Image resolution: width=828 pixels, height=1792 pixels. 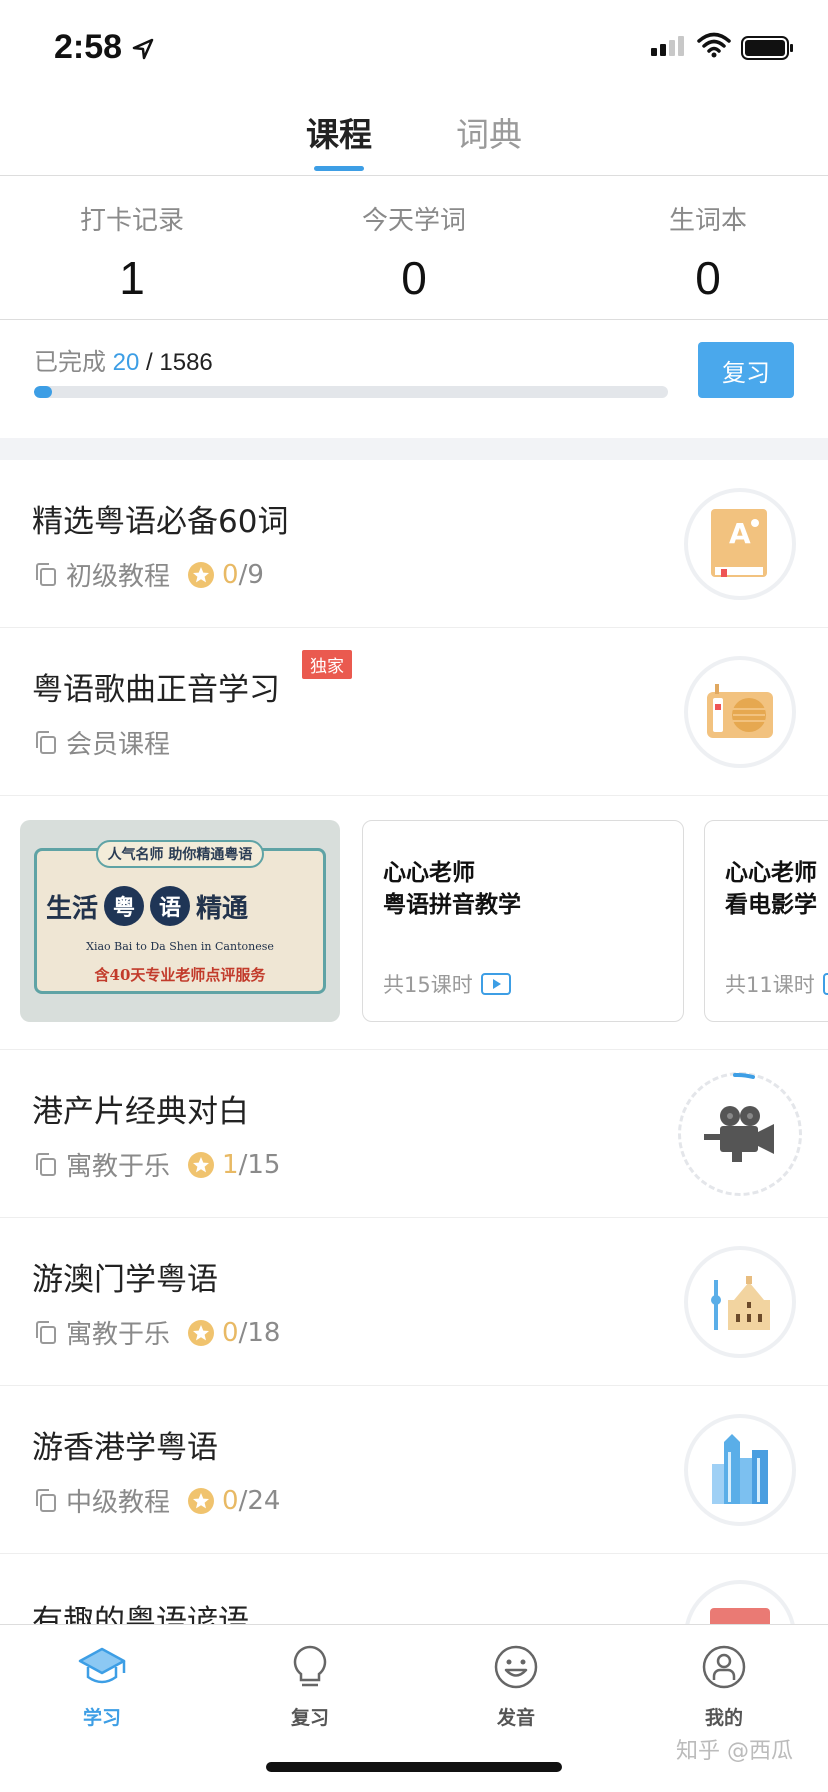 What do you see at coordinates (310, 1666) in the screenshot?
I see `lightbulb-icon` at bounding box center [310, 1666].